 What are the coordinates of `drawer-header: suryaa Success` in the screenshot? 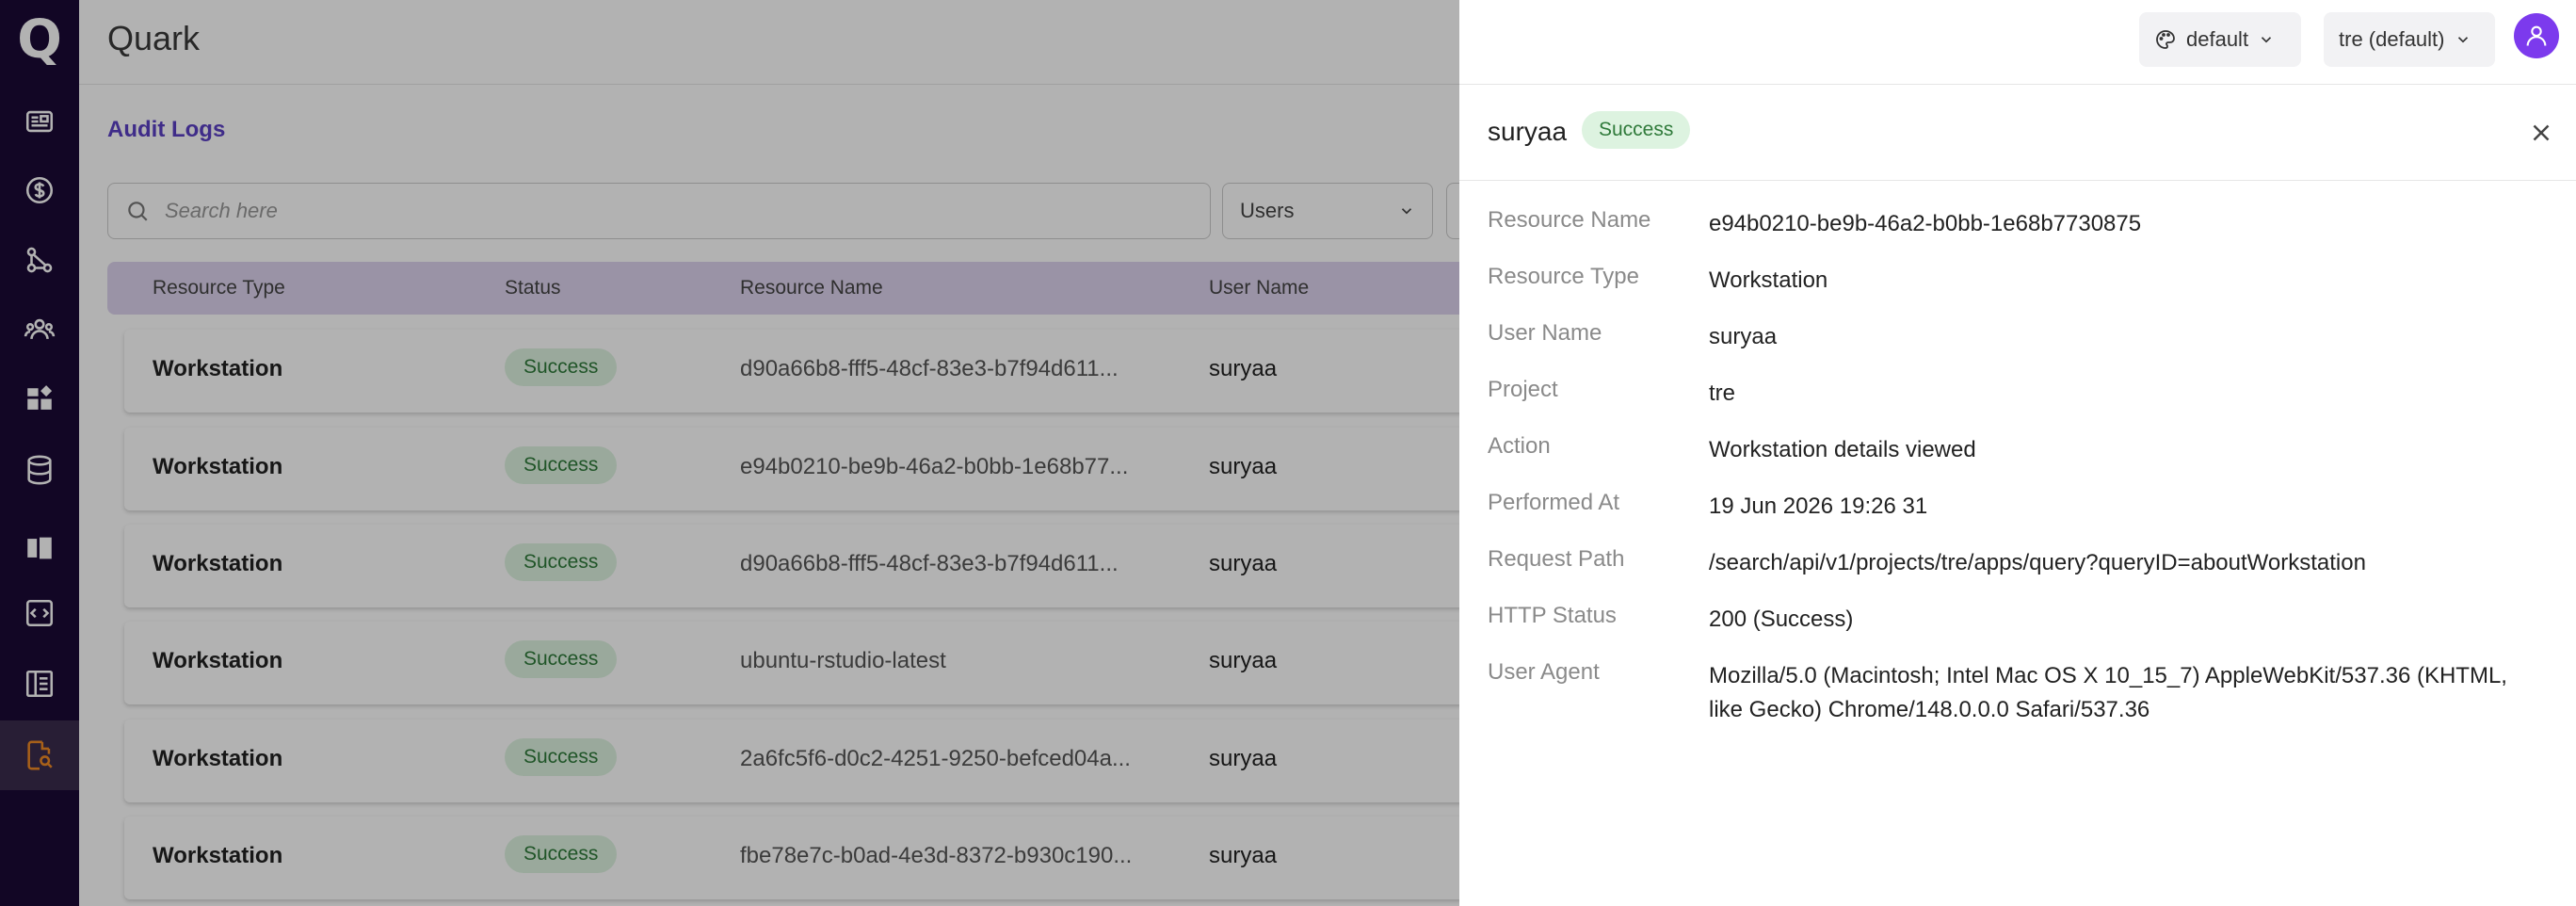 It's located at (2017, 133).